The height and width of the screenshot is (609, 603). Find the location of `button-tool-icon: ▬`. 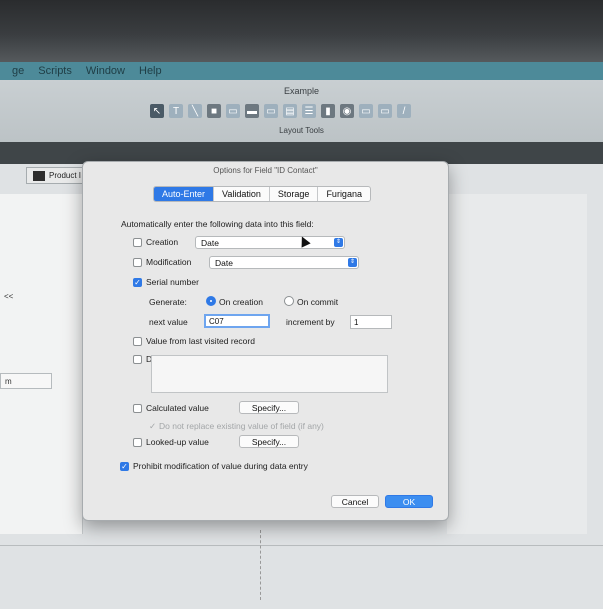

button-tool-icon: ▬ is located at coordinates (252, 111).